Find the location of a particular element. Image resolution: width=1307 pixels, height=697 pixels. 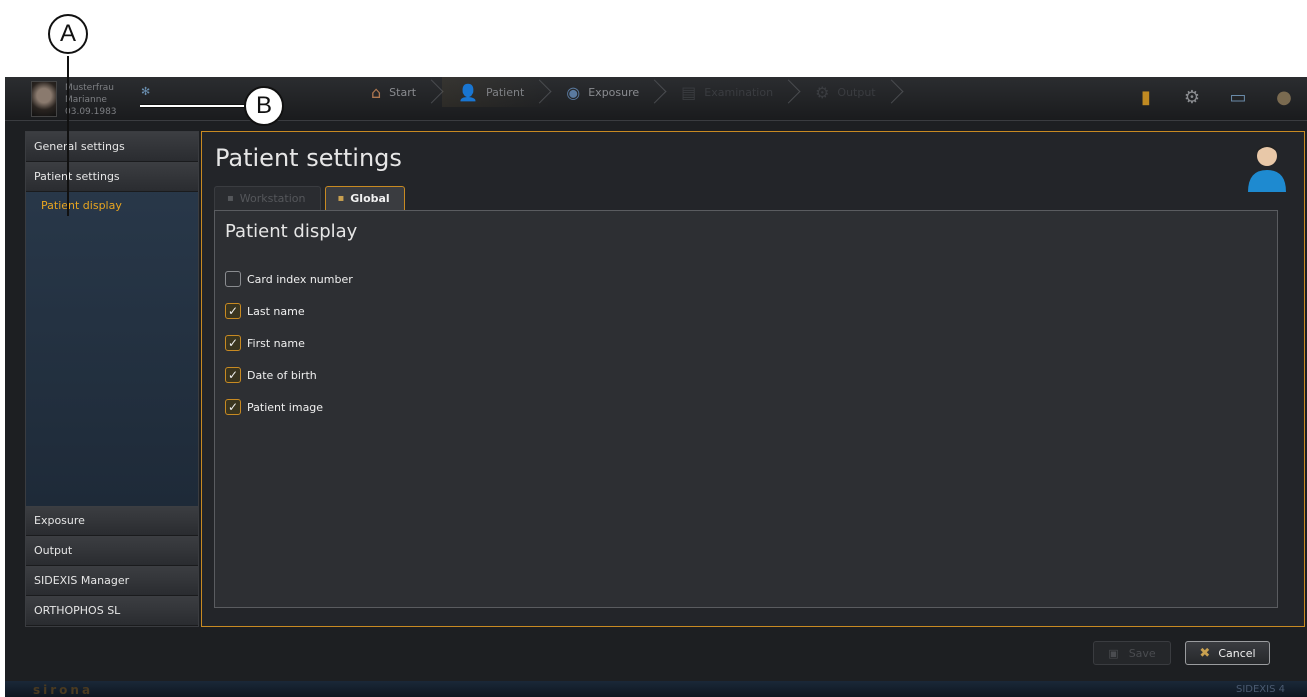

floppy-icon: ▣ is located at coordinates (1113, 653).